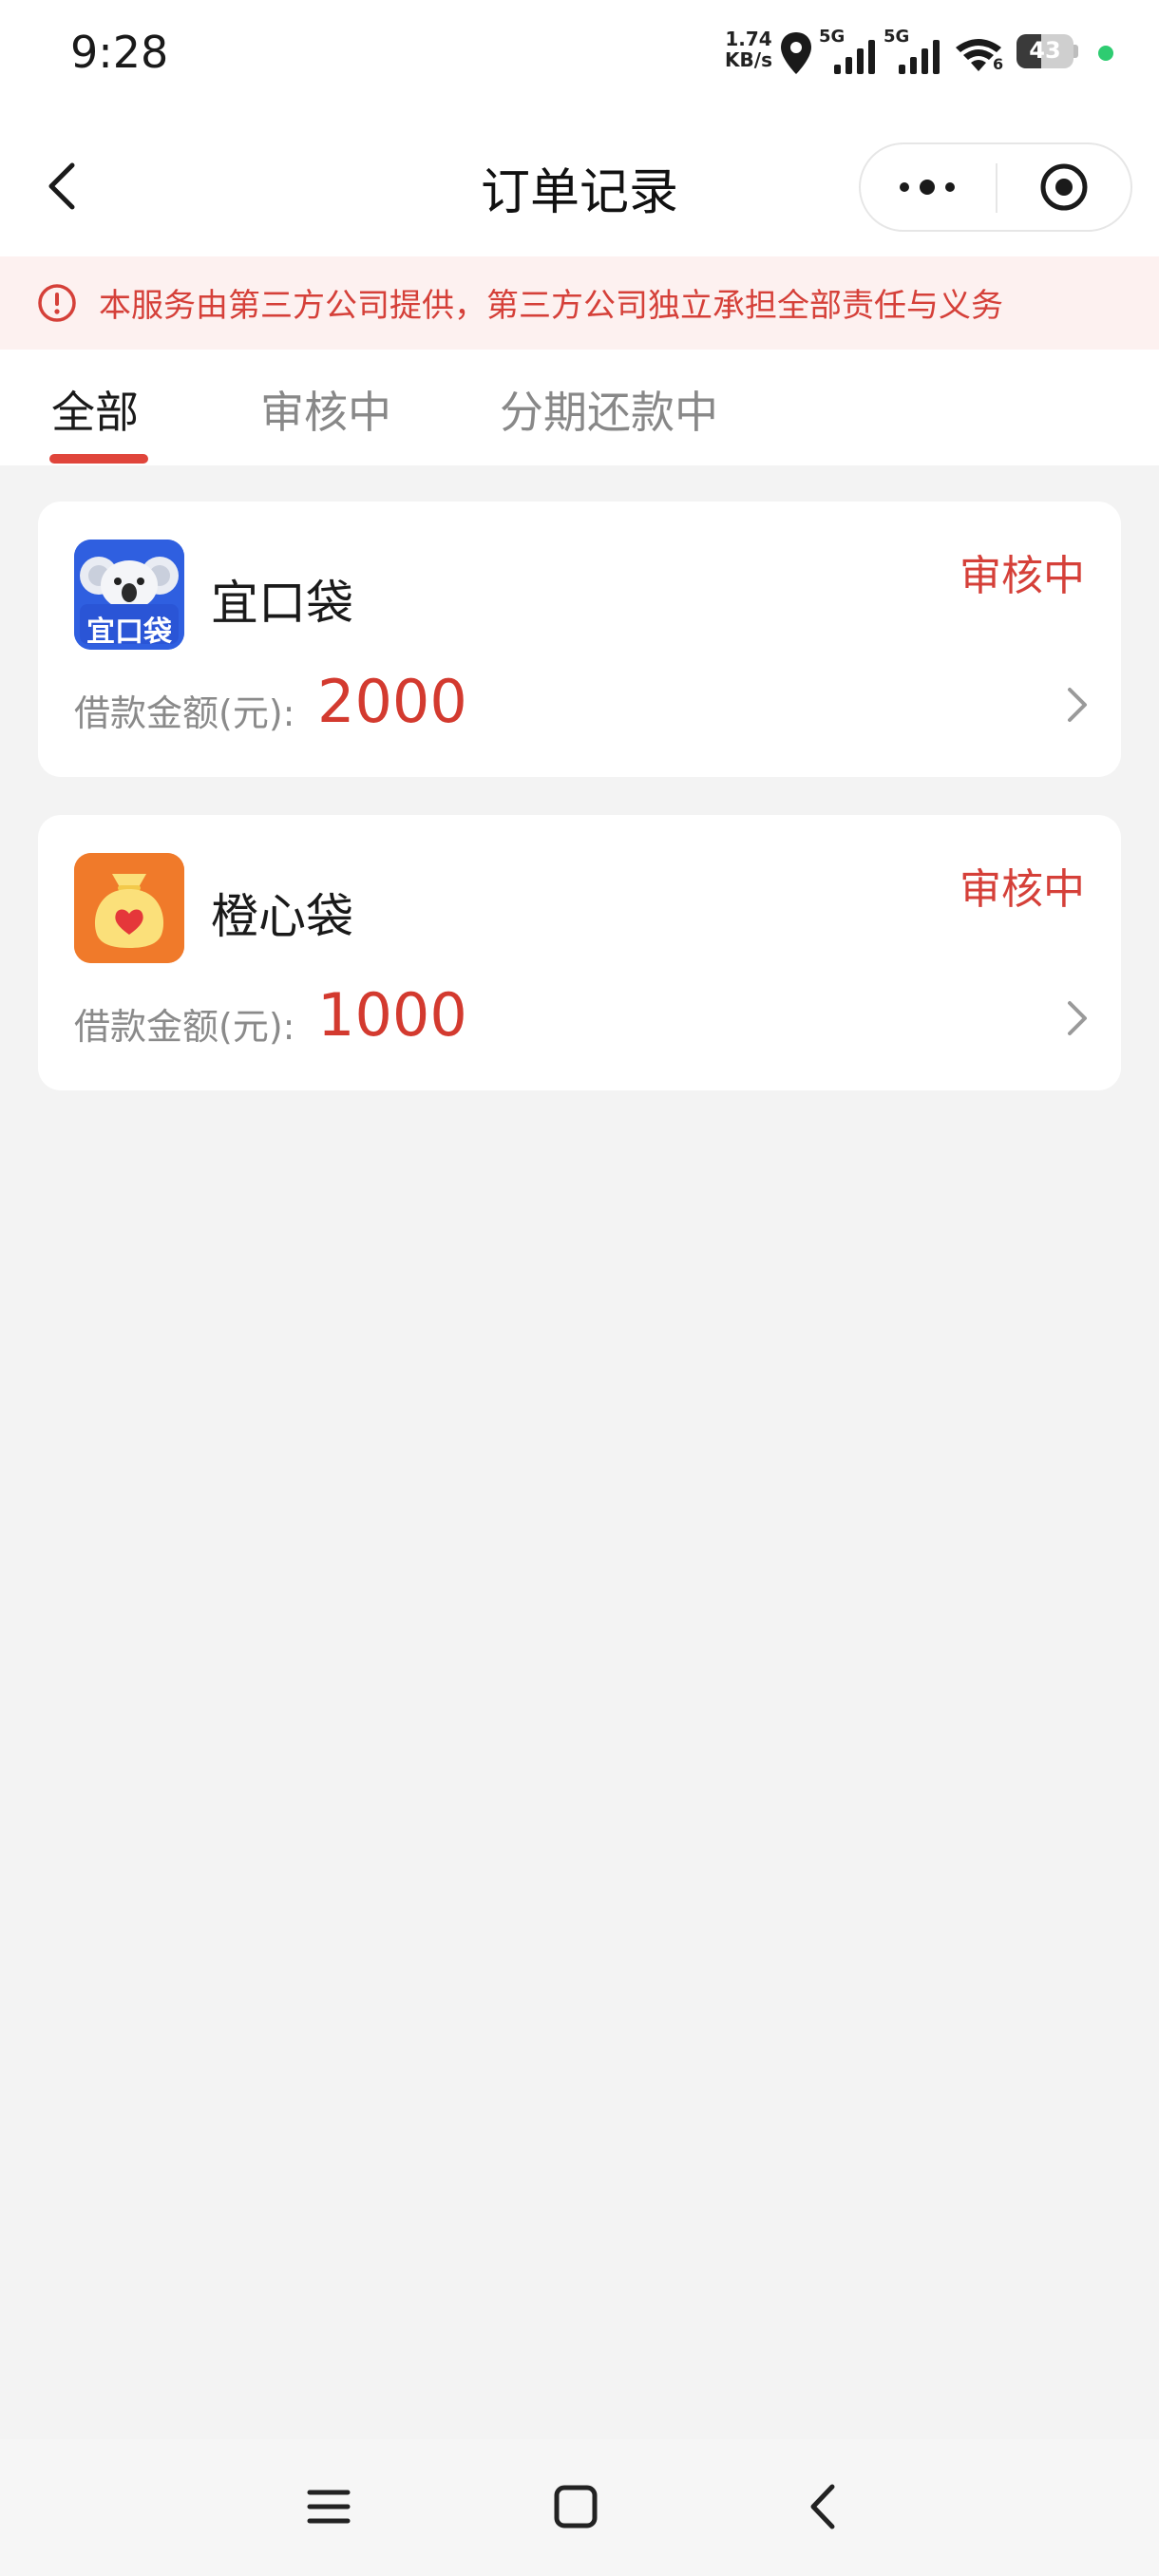 The width and height of the screenshot is (1159, 2576). I want to click on back-triangle-icon, so click(822, 2506).